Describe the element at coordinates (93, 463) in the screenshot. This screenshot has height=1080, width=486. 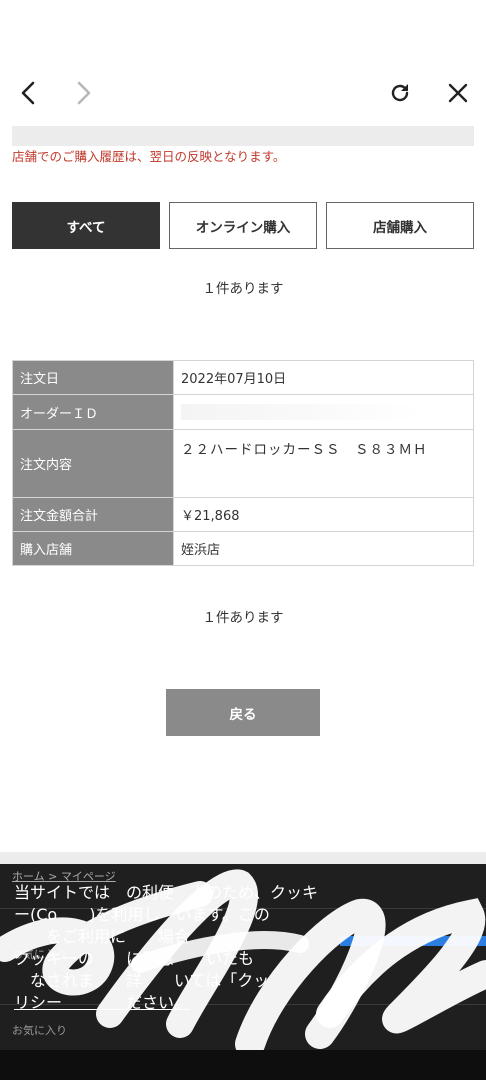
I see `order-content-label: 注文内容` at that location.